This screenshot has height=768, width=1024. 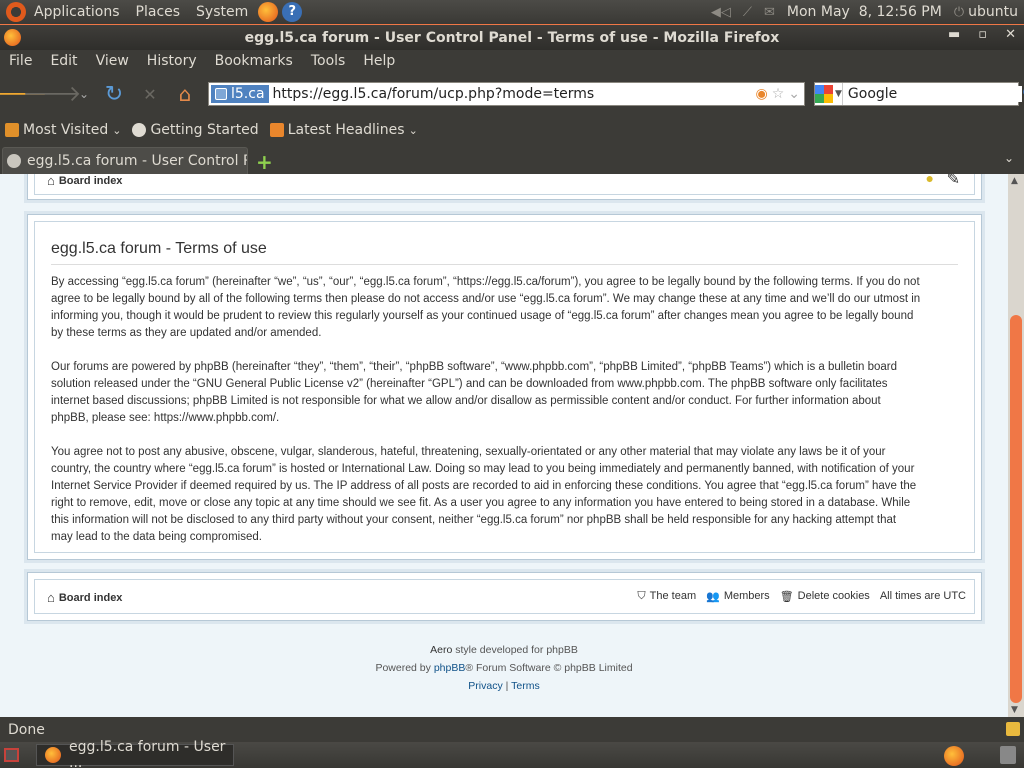 I want to click on system-menu: System, so click(x=222, y=12).